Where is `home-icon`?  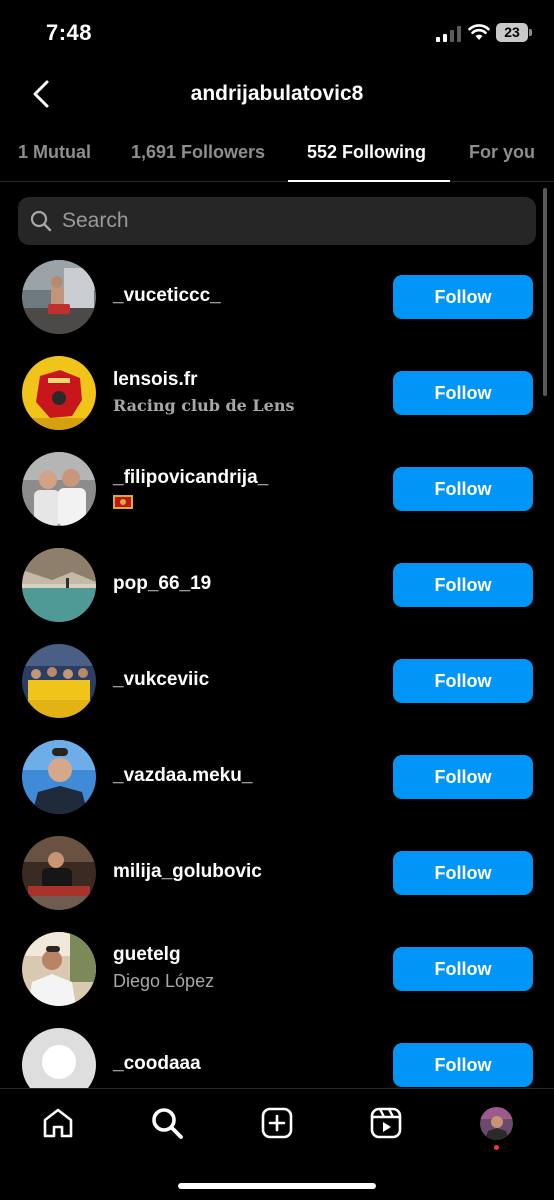 home-icon is located at coordinates (58, 1123).